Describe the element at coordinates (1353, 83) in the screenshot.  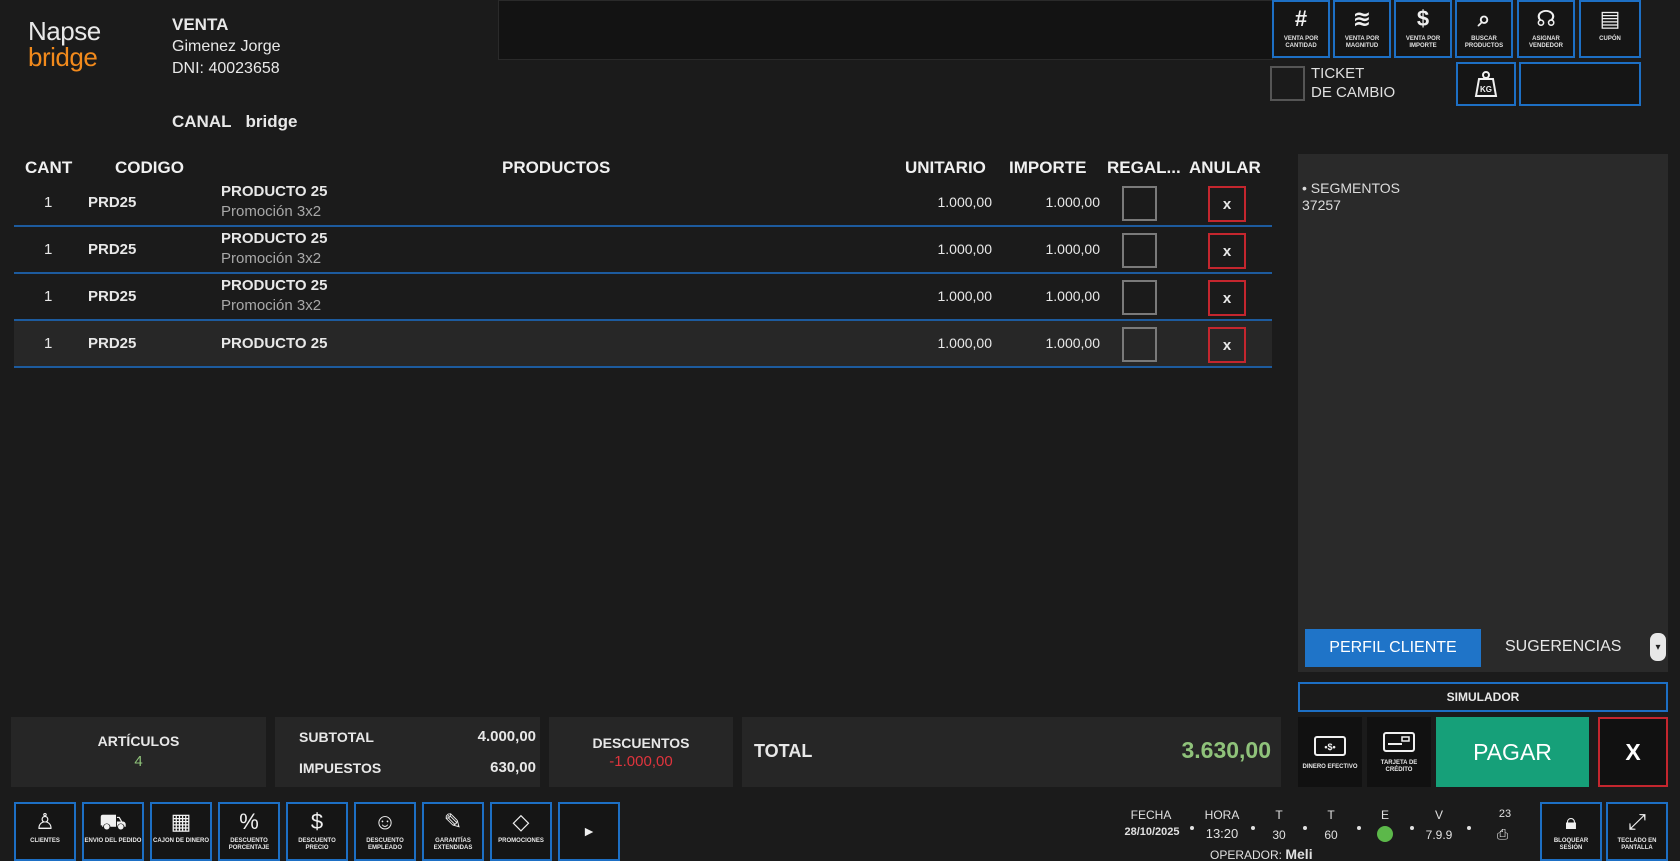
I see `exchange-ticket-label: TICKET DE CAMBIO` at that location.